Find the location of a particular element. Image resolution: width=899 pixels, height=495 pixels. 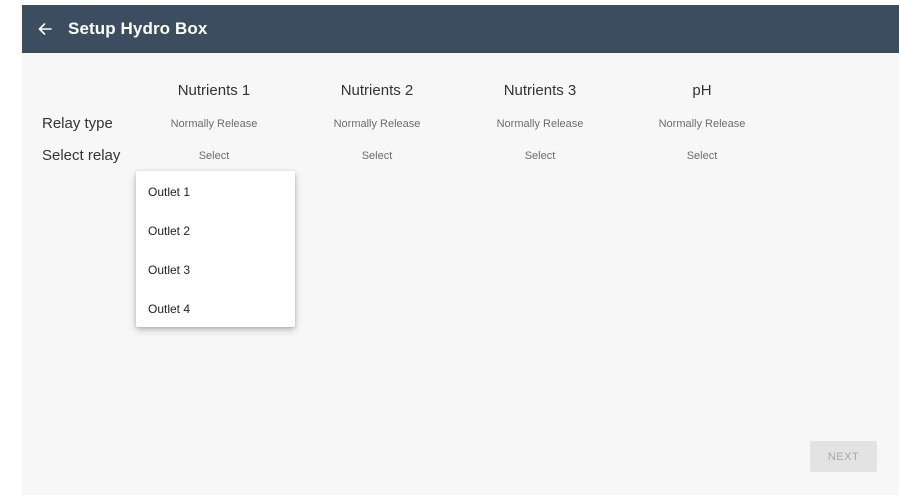

menu-item-outlet-3: Outlet 3 is located at coordinates (215, 270).